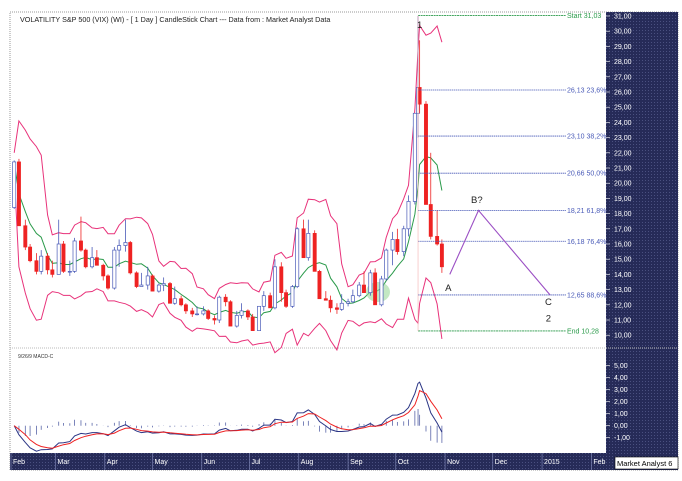 Image resolution: width=682 pixels, height=481 pixels. I want to click on price-tick-label: 23,00, so click(623, 138).